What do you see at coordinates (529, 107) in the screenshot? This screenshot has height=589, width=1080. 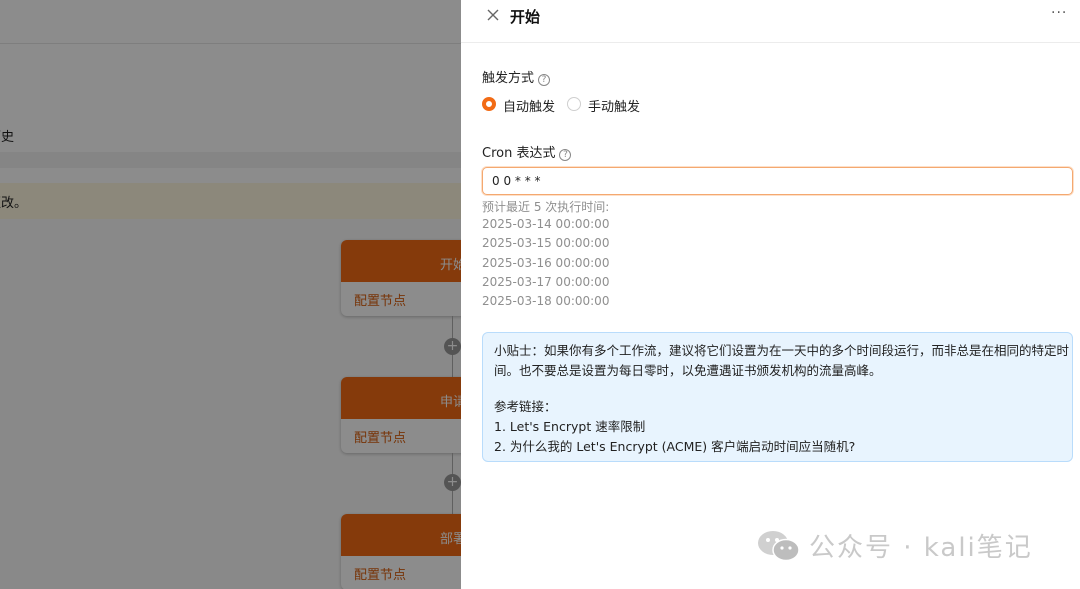 I see `radio-label: 自动触发` at bounding box center [529, 107].